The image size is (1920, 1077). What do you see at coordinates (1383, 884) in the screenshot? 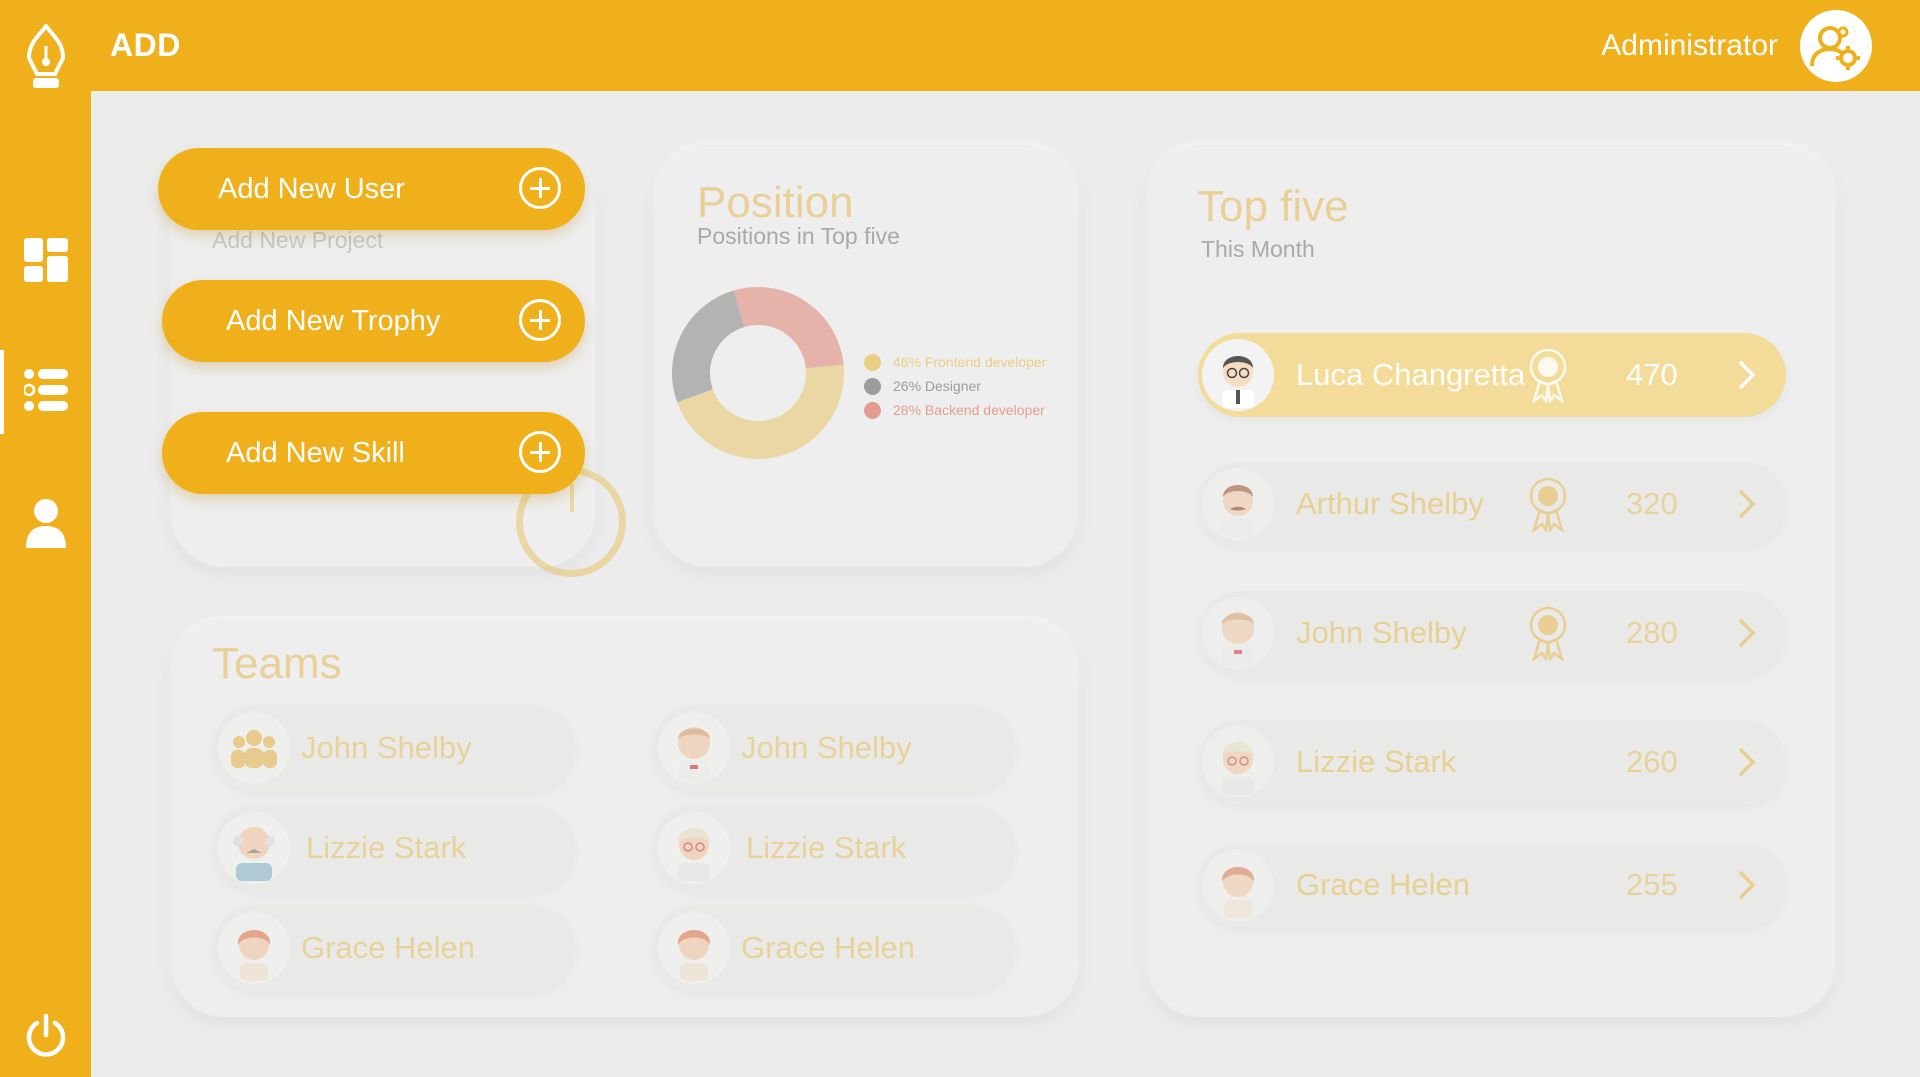
I see `rank-name: Grace Helen` at bounding box center [1383, 884].